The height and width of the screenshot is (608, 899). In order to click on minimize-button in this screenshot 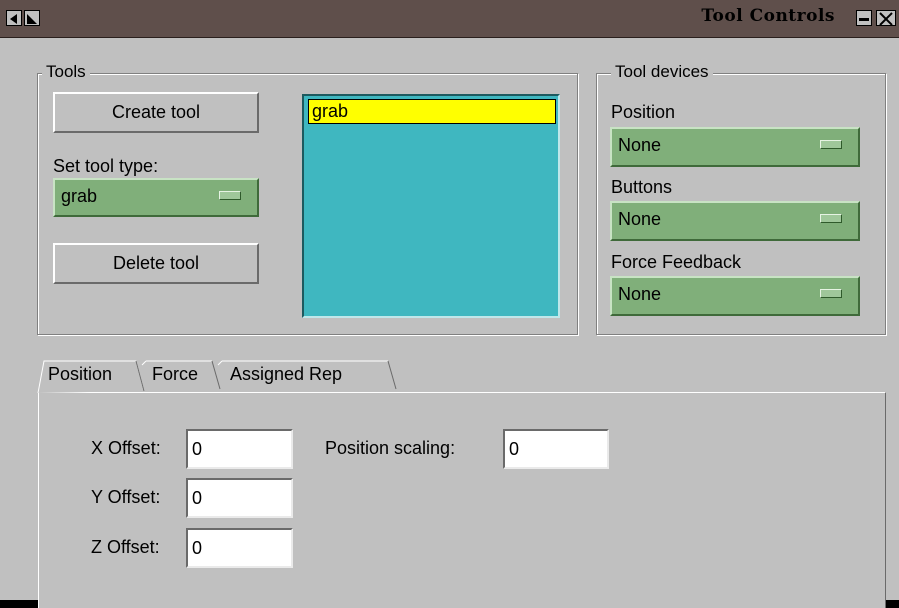, I will do `click(864, 18)`.